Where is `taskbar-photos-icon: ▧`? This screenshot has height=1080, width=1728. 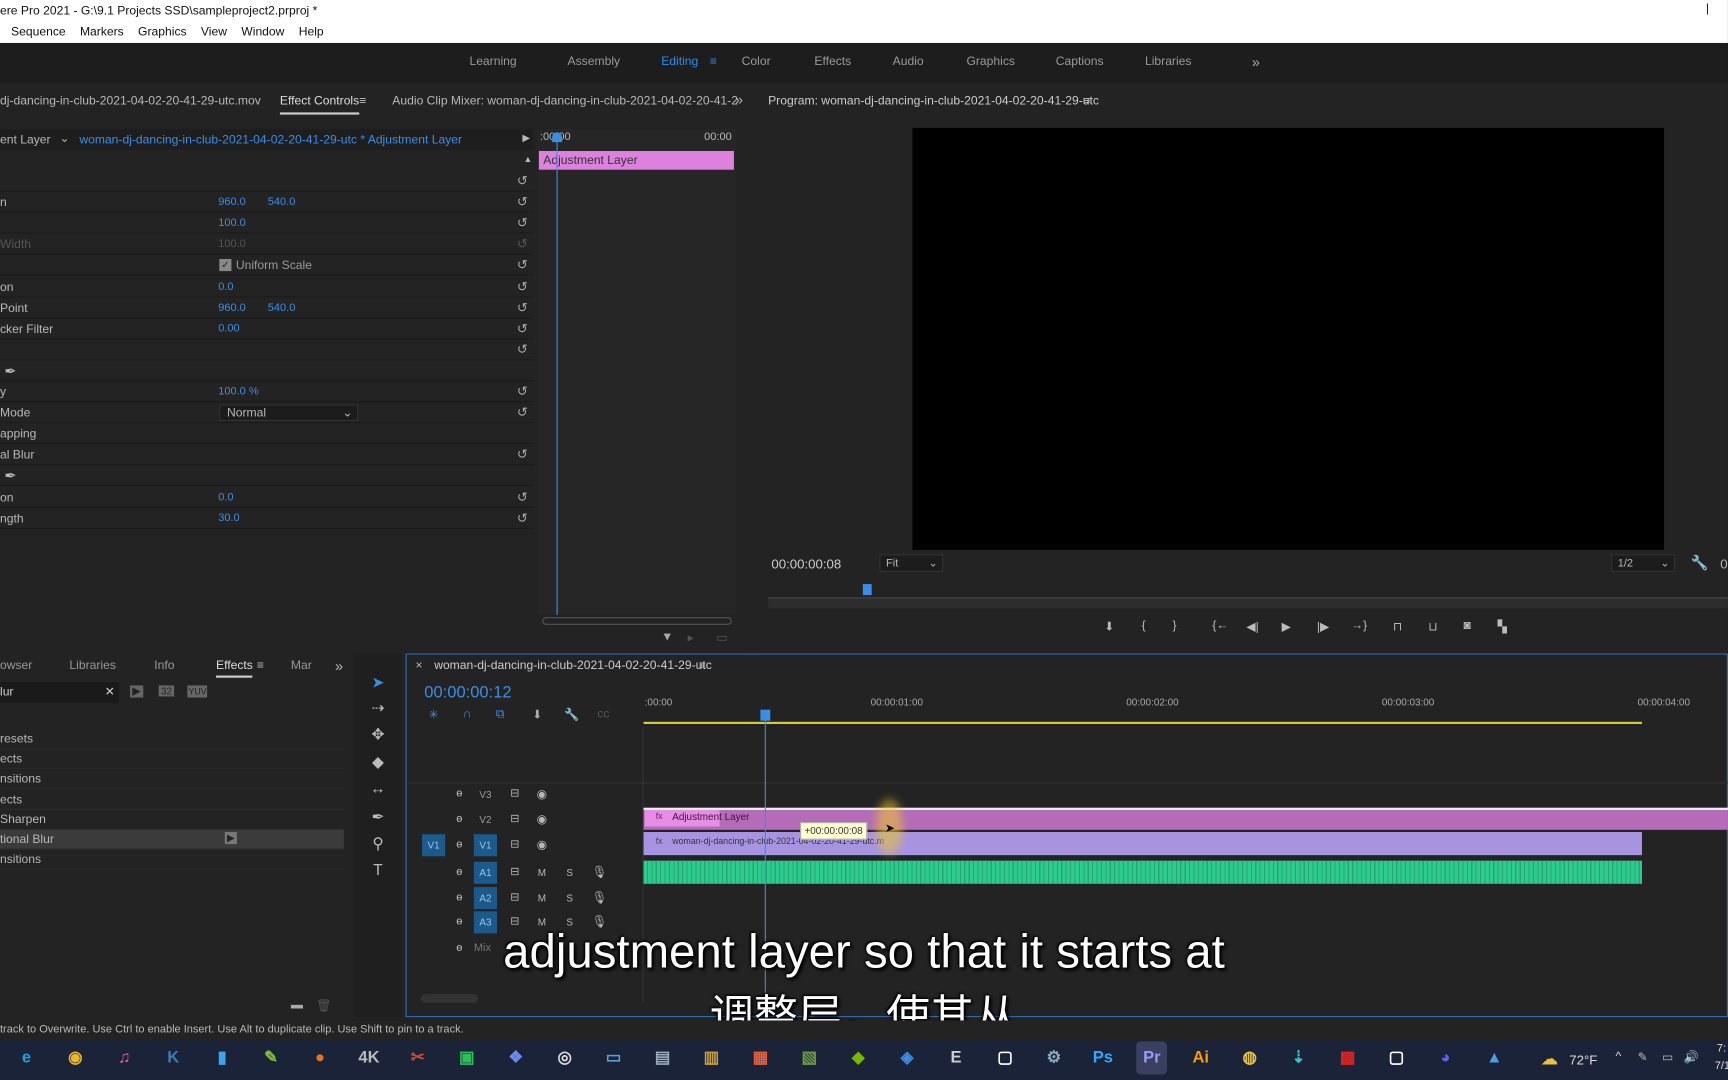 taskbar-photos-icon: ▧ is located at coordinates (809, 1057).